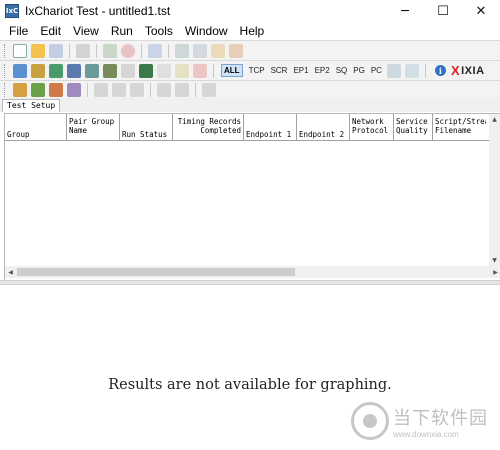 The image size is (500, 450). What do you see at coordinates (83, 51) in the screenshot?
I see `print-icon` at bounding box center [83, 51].